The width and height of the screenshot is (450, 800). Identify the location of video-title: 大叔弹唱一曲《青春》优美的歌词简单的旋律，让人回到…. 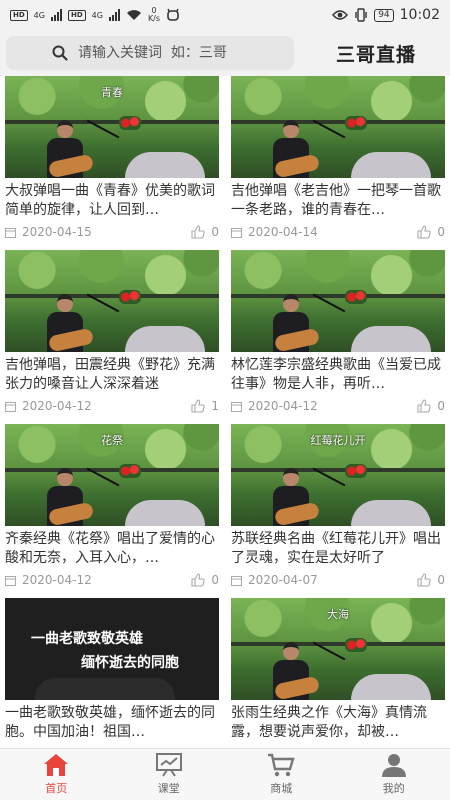
(112, 201).